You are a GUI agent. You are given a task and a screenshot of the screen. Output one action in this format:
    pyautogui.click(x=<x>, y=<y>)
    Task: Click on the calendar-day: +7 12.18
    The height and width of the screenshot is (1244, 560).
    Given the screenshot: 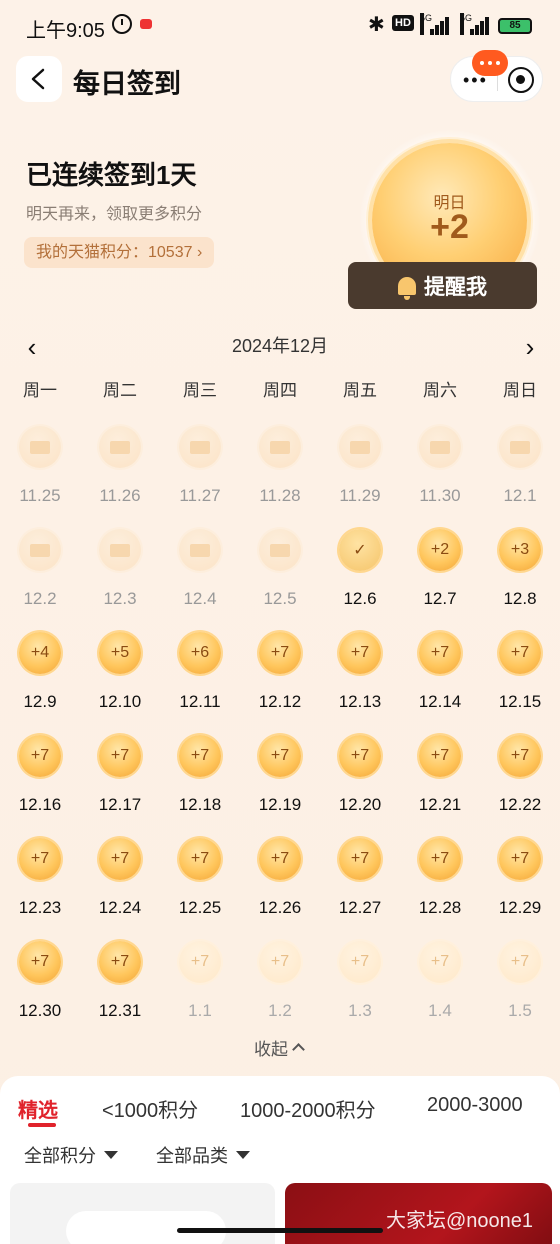 What is the action you would take?
    pyautogui.click(x=200, y=780)
    